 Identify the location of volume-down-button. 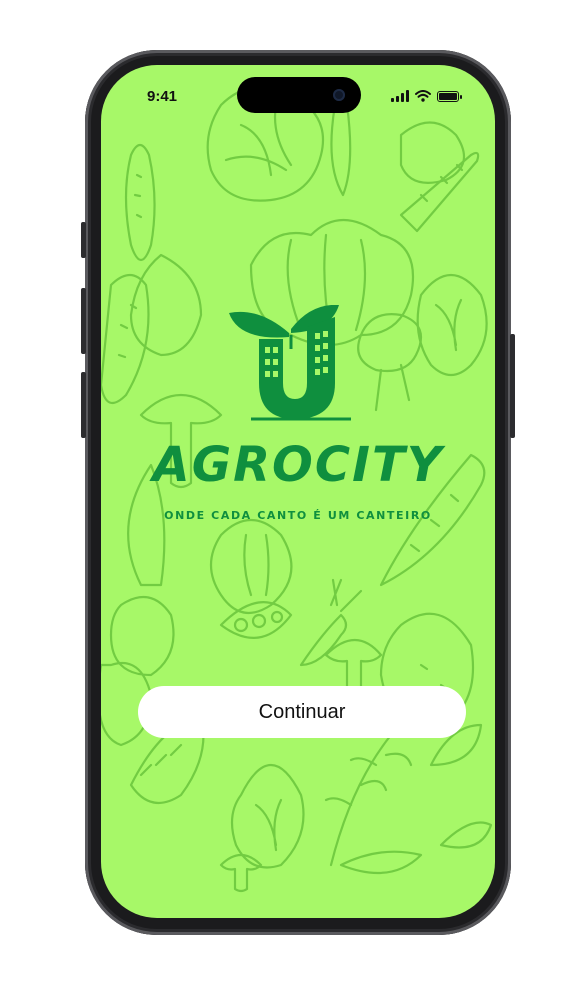
(83, 405).